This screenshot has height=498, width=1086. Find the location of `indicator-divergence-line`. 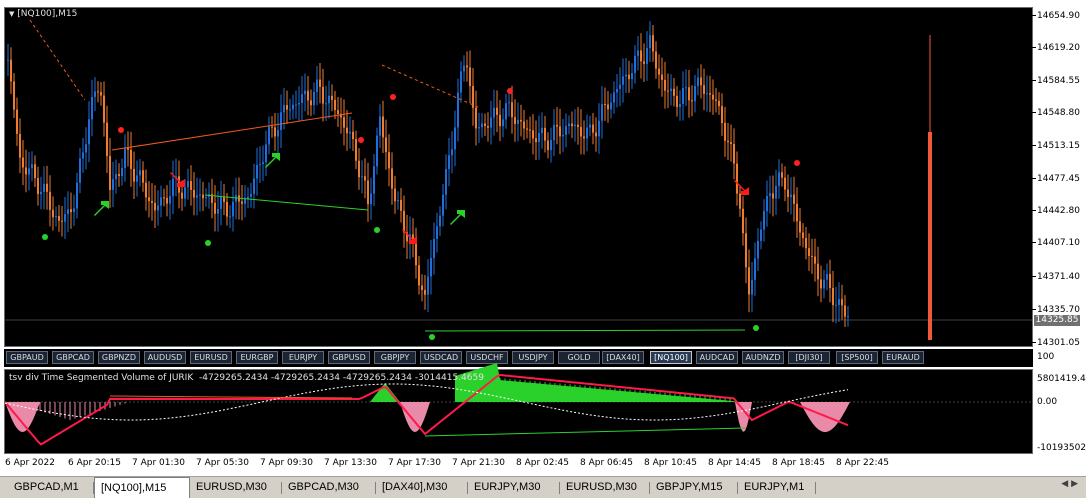

indicator-divergence-line is located at coordinates (231, 397).